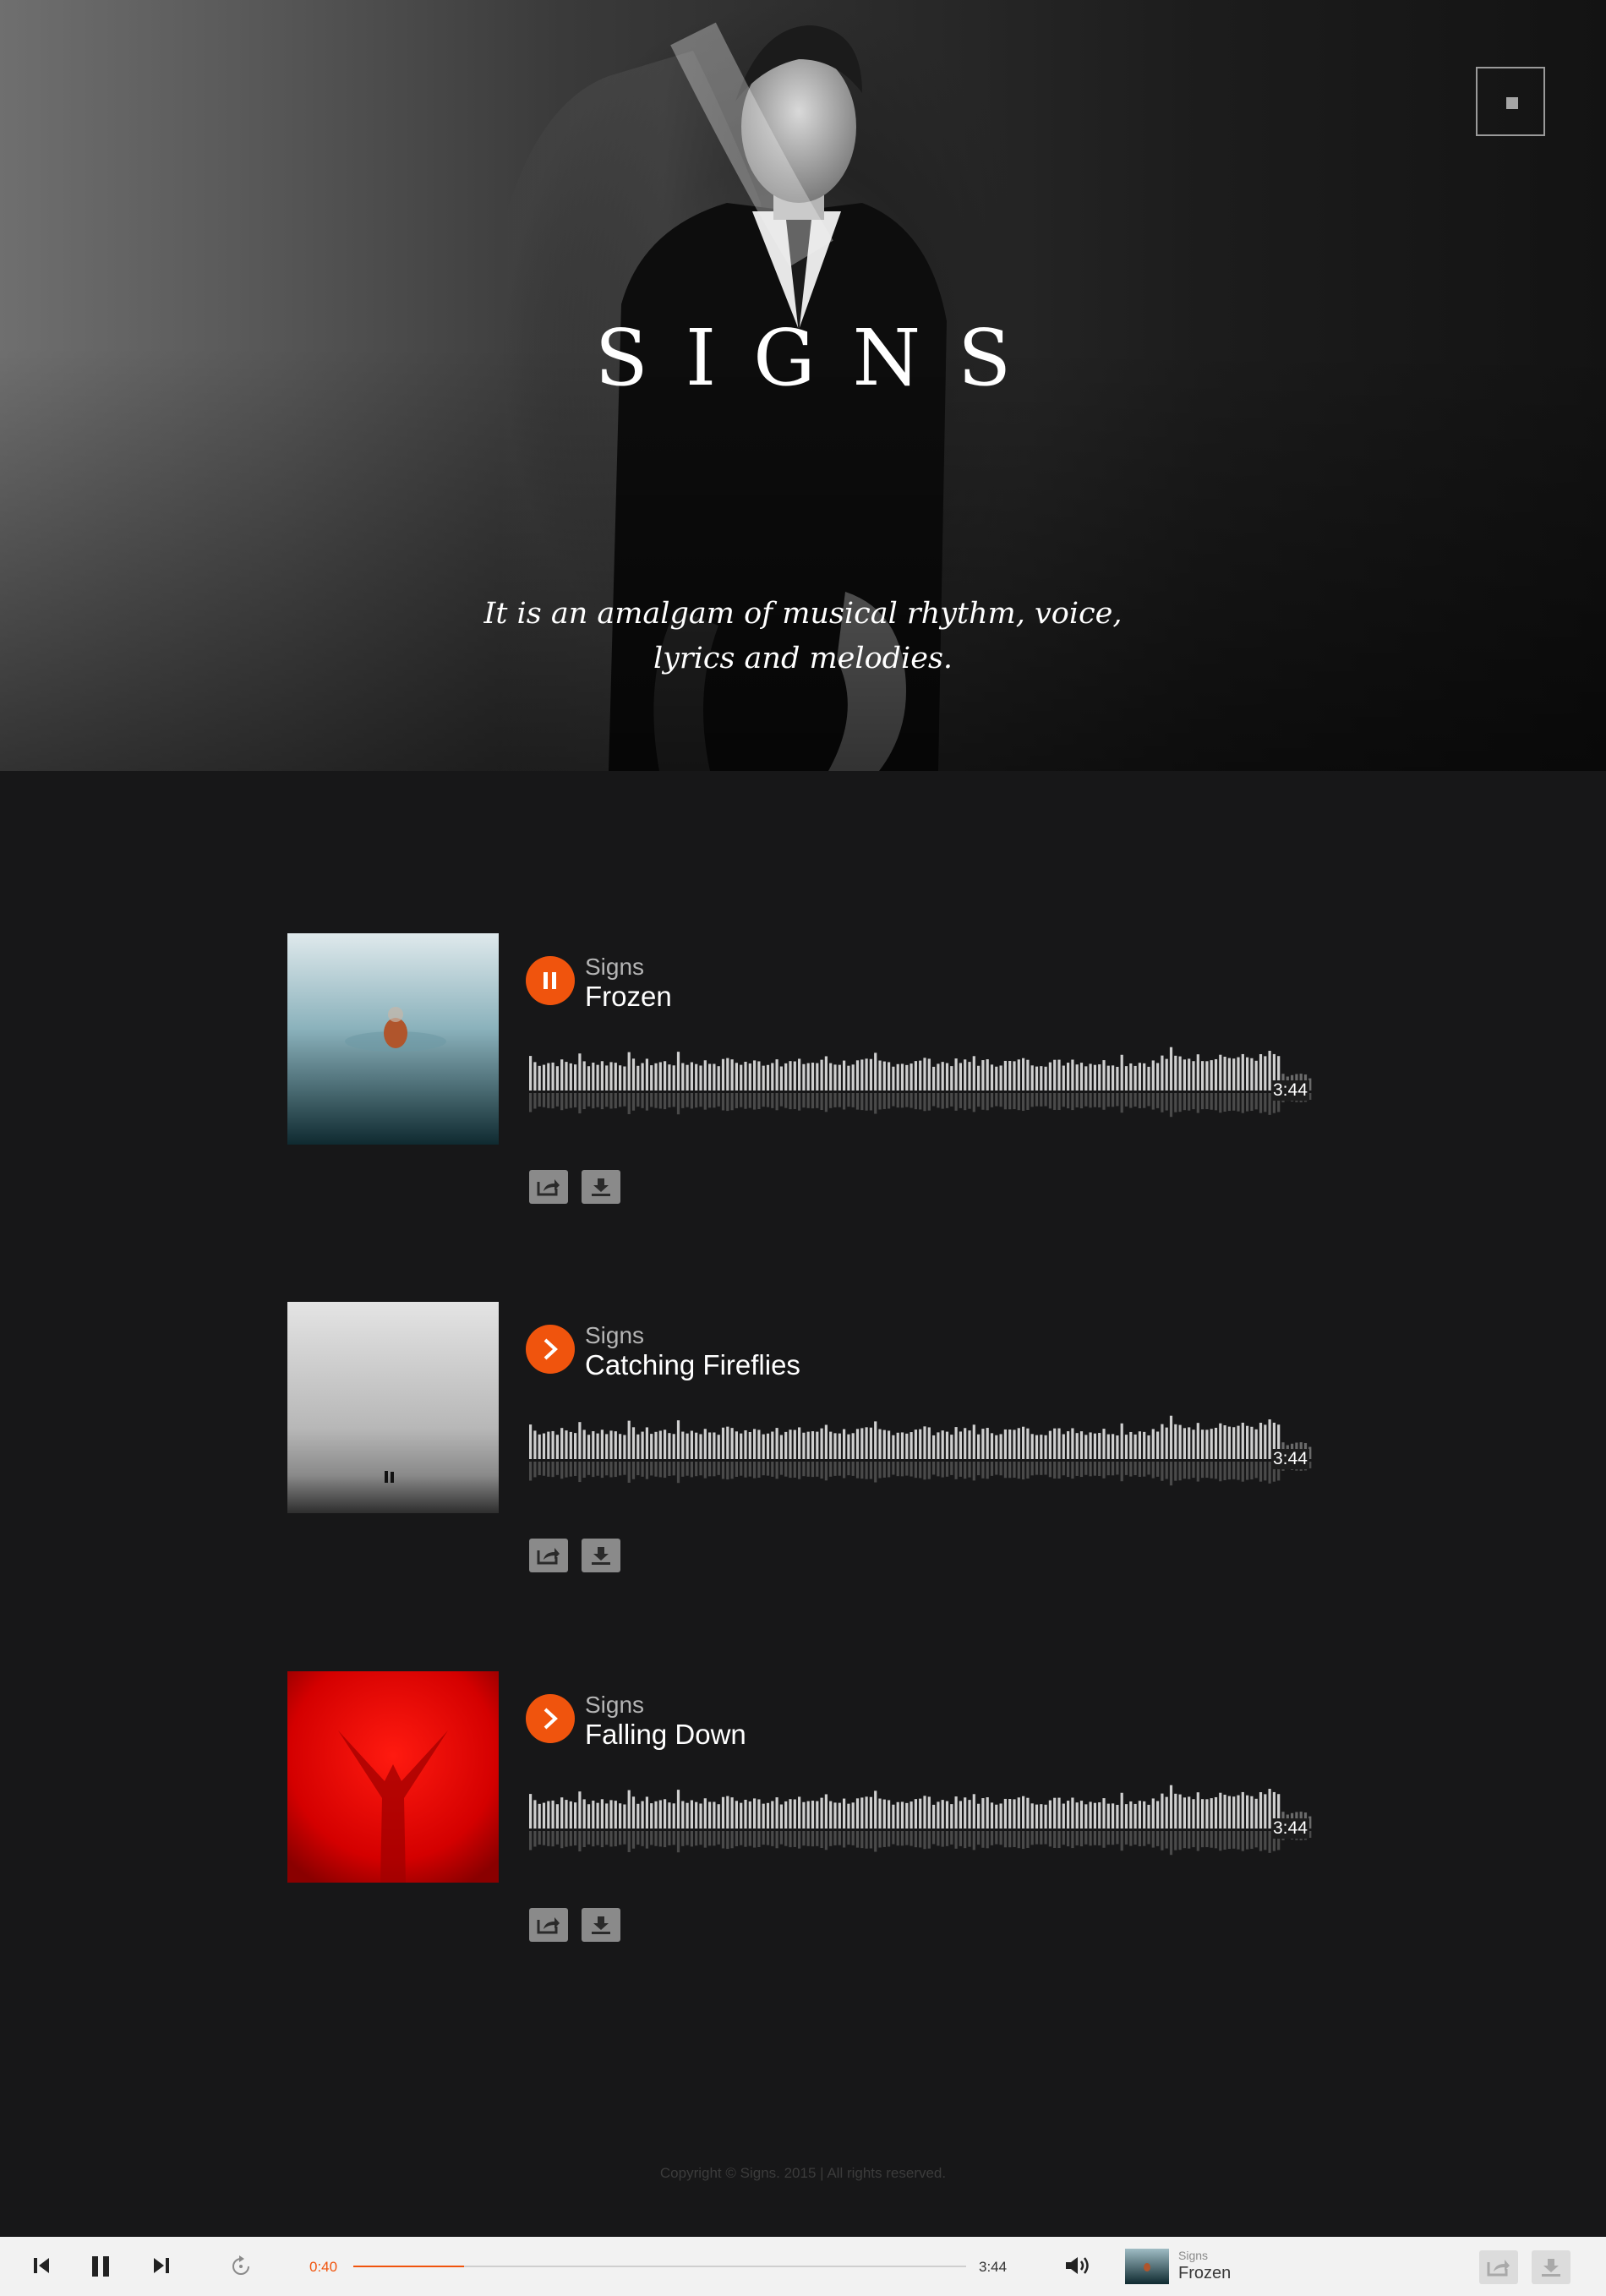 Image resolution: width=1606 pixels, height=2296 pixels. I want to click on track-item: Signs Falling Down 3:44, so click(807, 1806).